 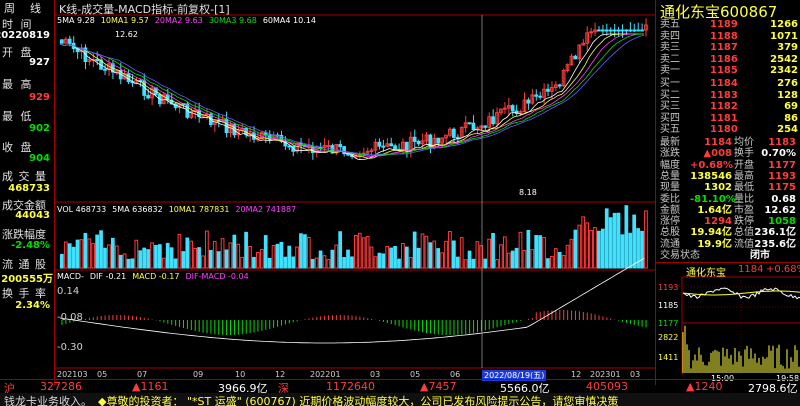 I want to click on stats-row: 现量 1302 最低 1175, so click(x=728, y=187).